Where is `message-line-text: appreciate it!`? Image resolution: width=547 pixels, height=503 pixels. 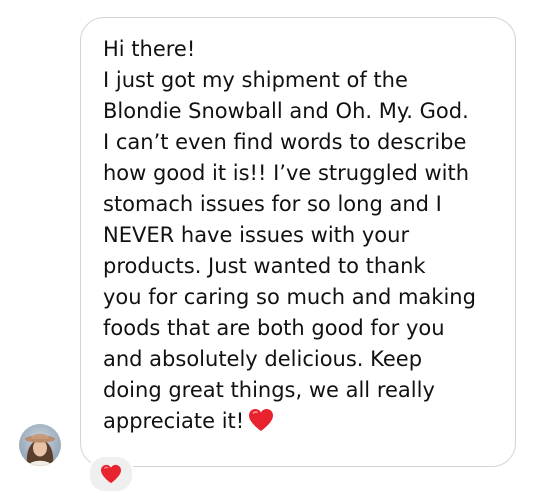 message-line-text: appreciate it! is located at coordinates (174, 421).